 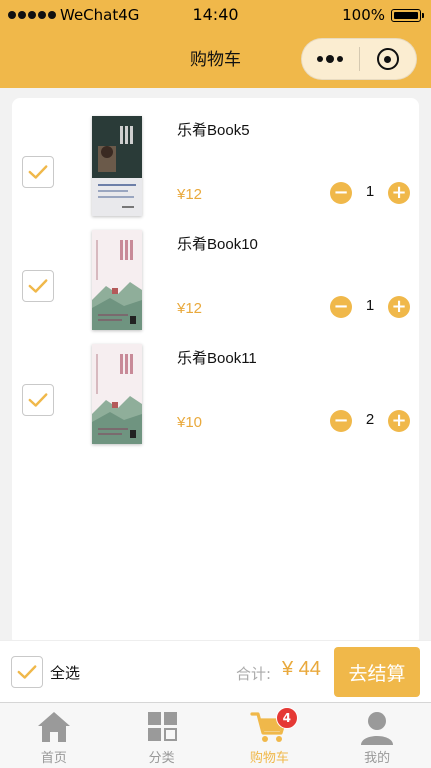 I want to click on tab-cart: 4 购物车, so click(x=270, y=735).